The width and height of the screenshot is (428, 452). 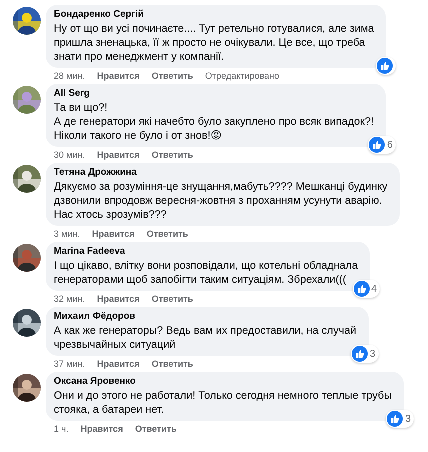 I want to click on comment-text: генераторами щоб запобігти таким ситуаціям. Збрехали(((, so click(x=200, y=280).